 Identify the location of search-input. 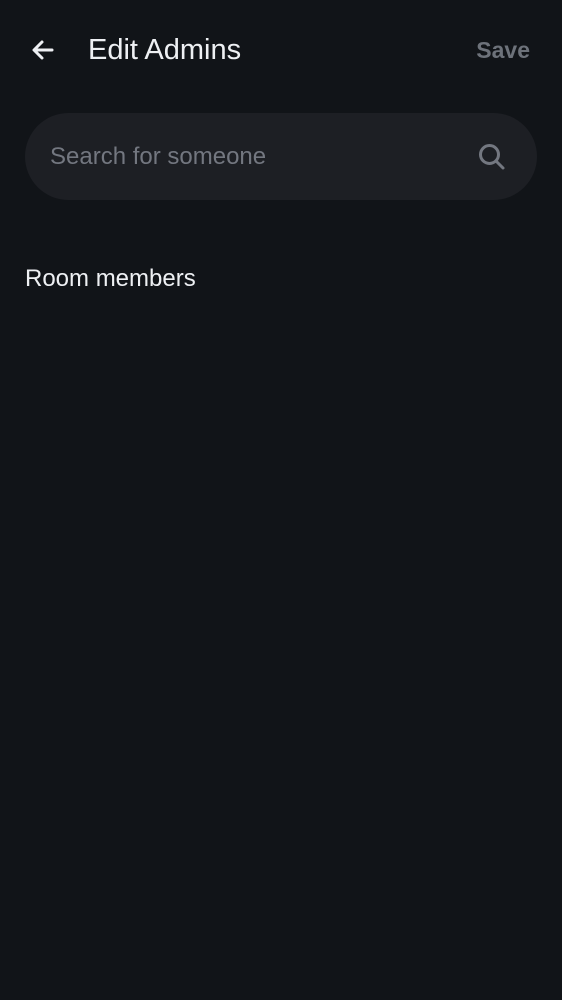
(260, 156).